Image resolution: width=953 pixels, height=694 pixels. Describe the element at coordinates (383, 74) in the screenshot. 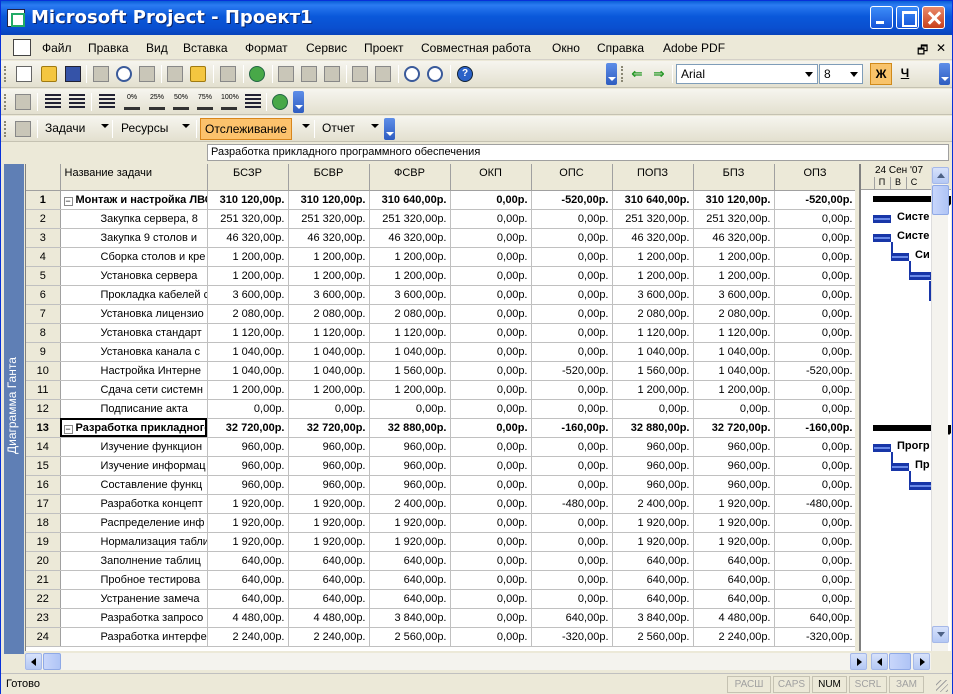

I see `assign-resources-icon` at that location.